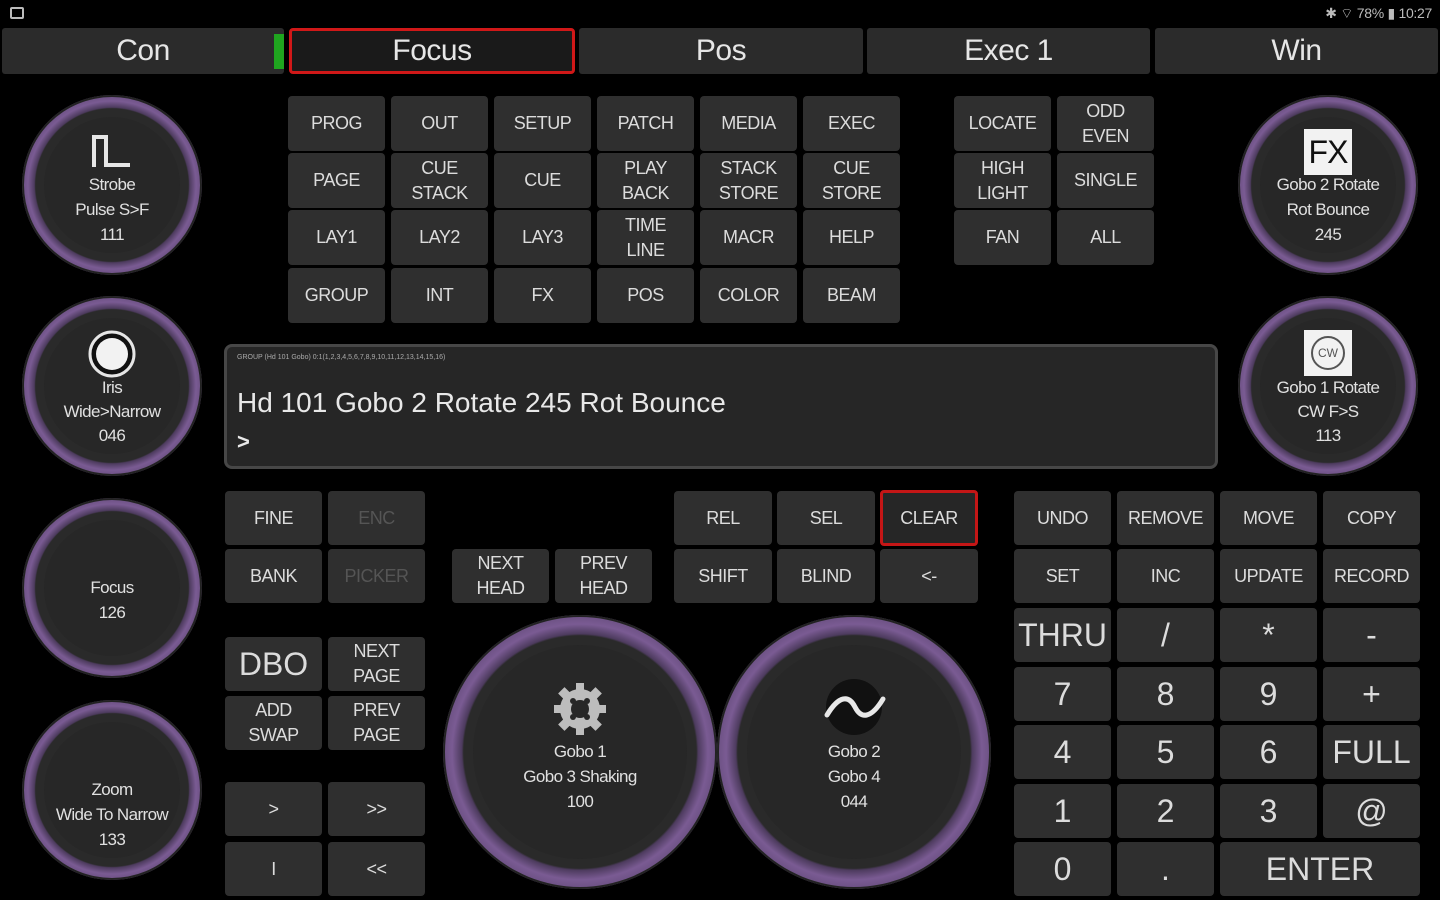 Image resolution: width=1440 pixels, height=900 pixels. I want to click on fan-button: FAN, so click(1002, 237).